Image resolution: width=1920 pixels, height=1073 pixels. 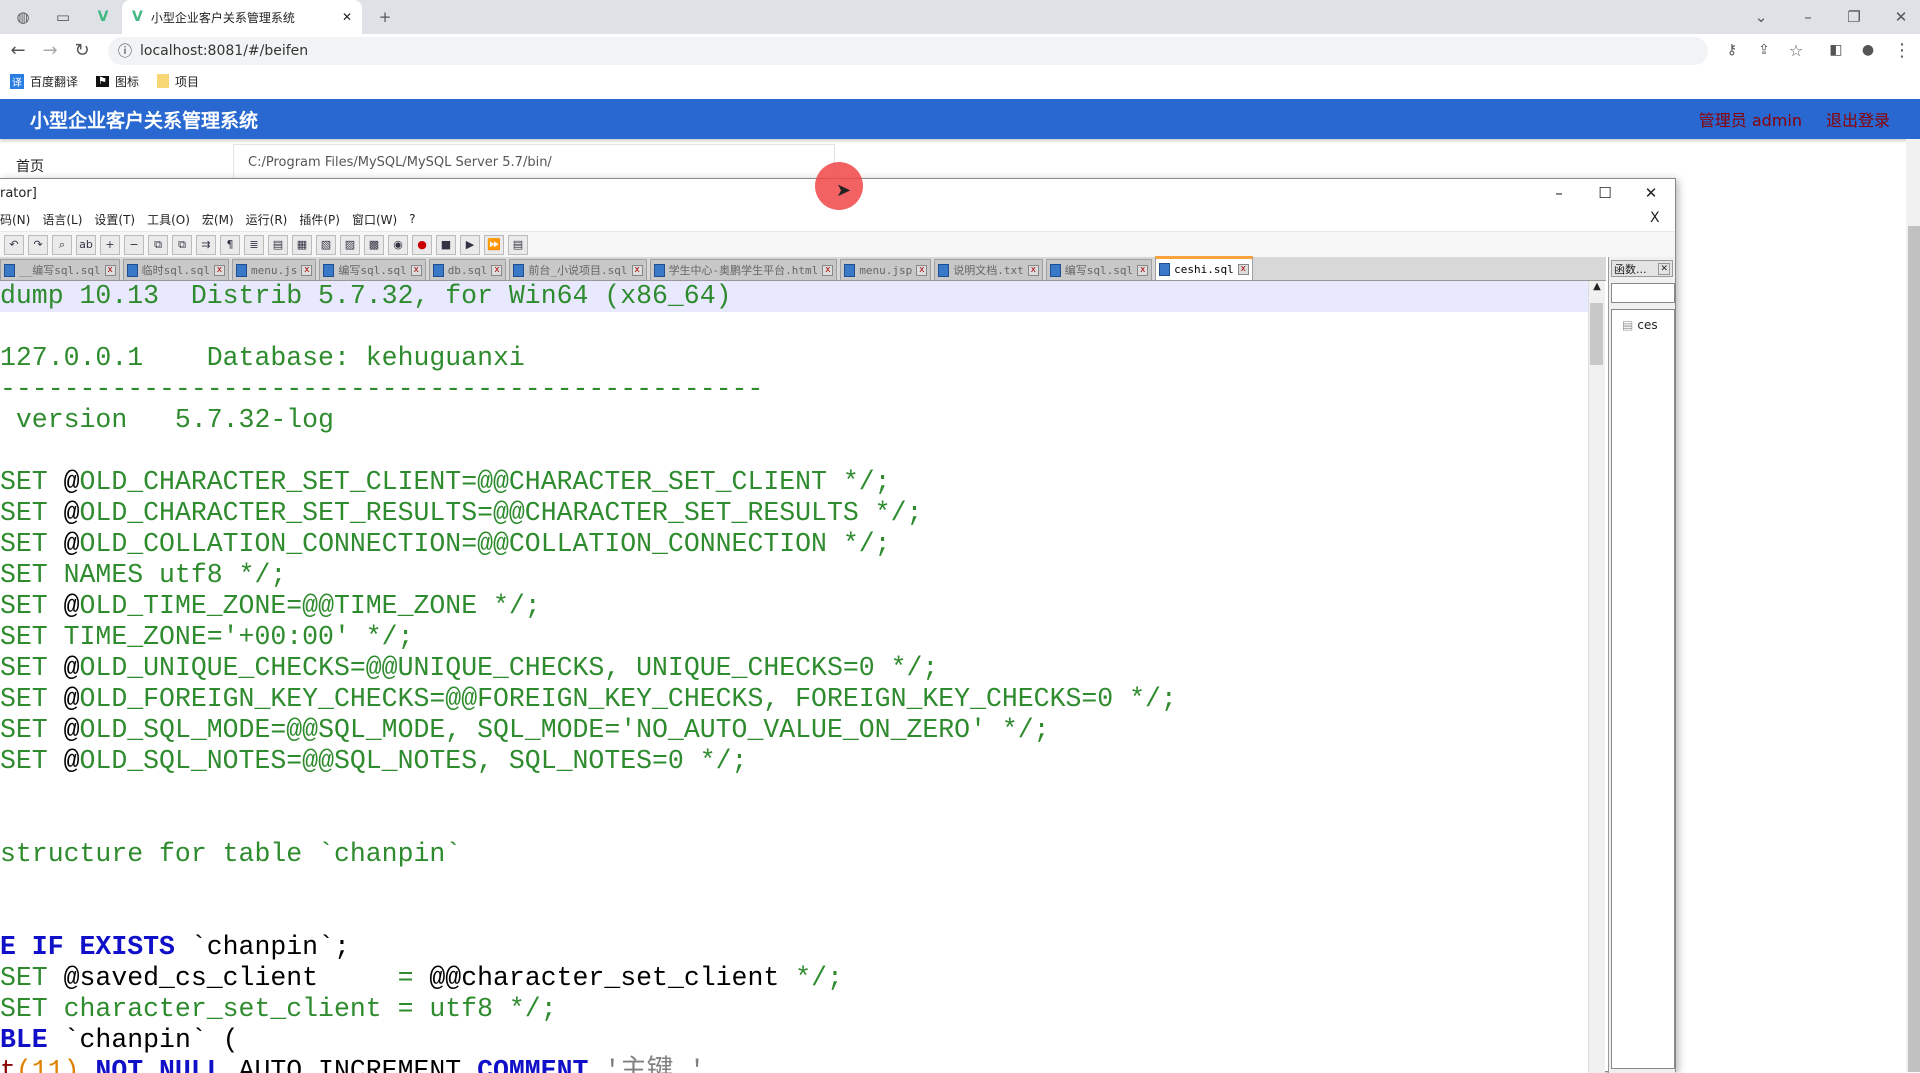 I want to click on star-icon: ☆, so click(x=1796, y=50).